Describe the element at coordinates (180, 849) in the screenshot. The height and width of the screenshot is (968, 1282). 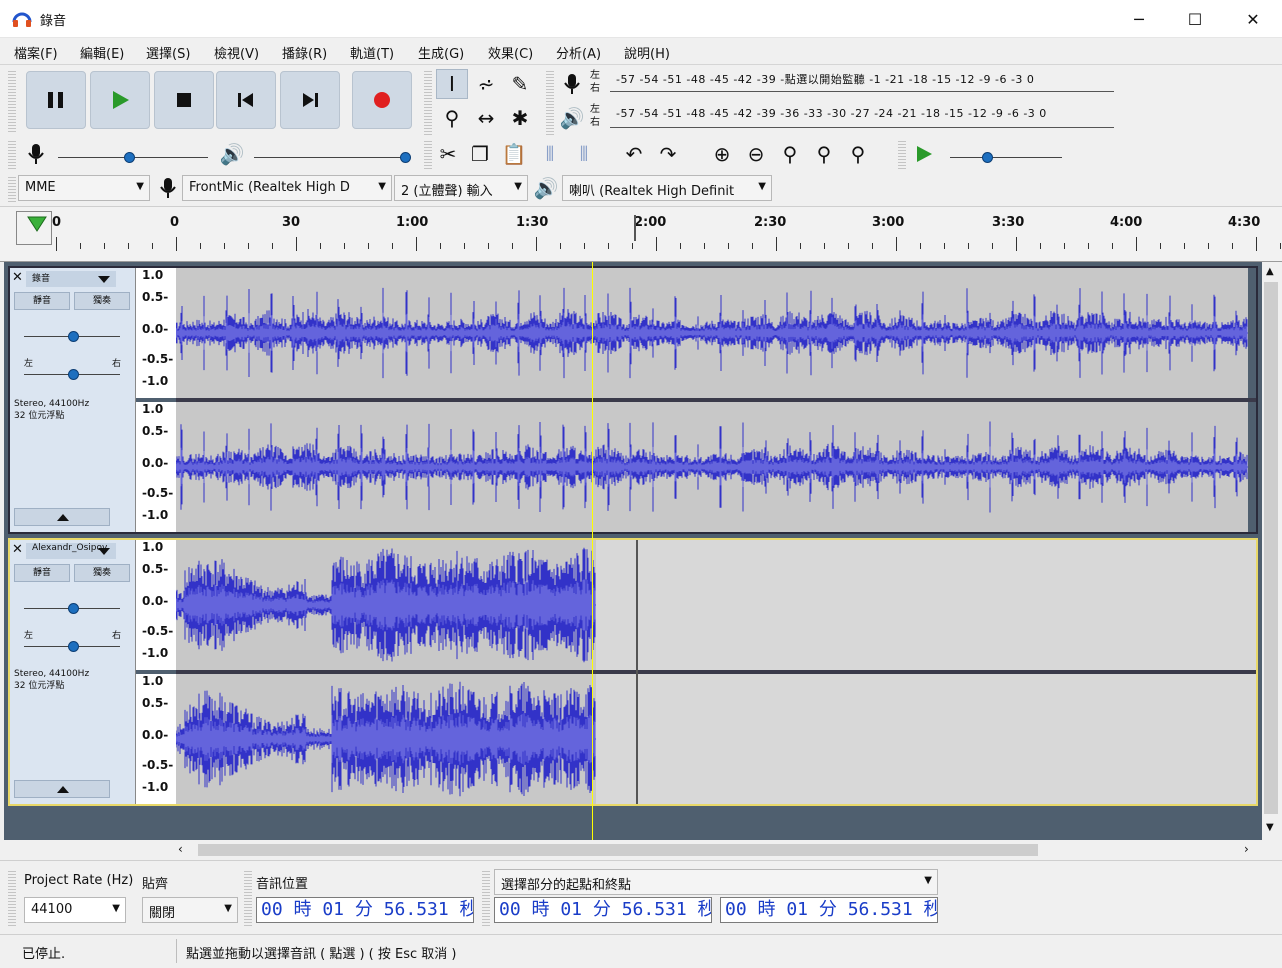
I see `chevron-left-icon: ‹` at that location.